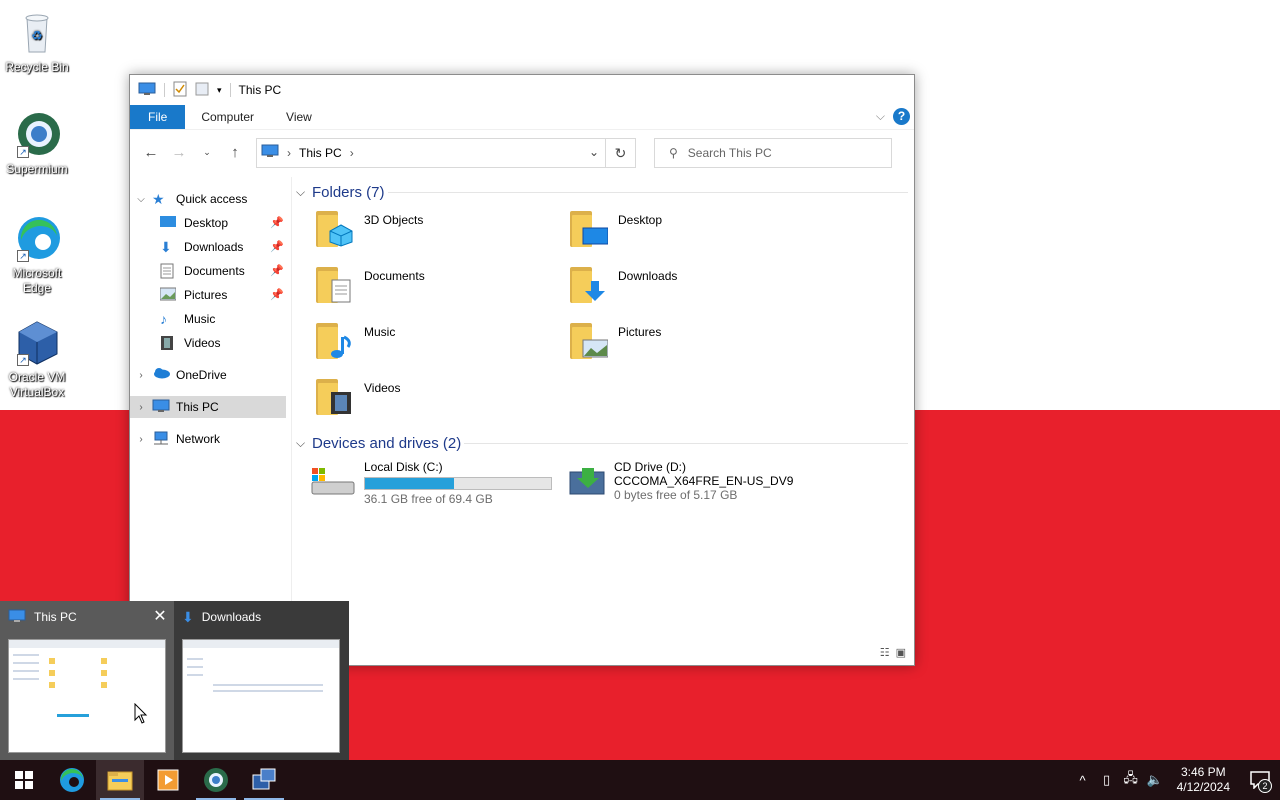 The width and height of the screenshot is (1280, 800). Describe the element at coordinates (1107, 780) in the screenshot. I see `device-icon: ▯` at that location.